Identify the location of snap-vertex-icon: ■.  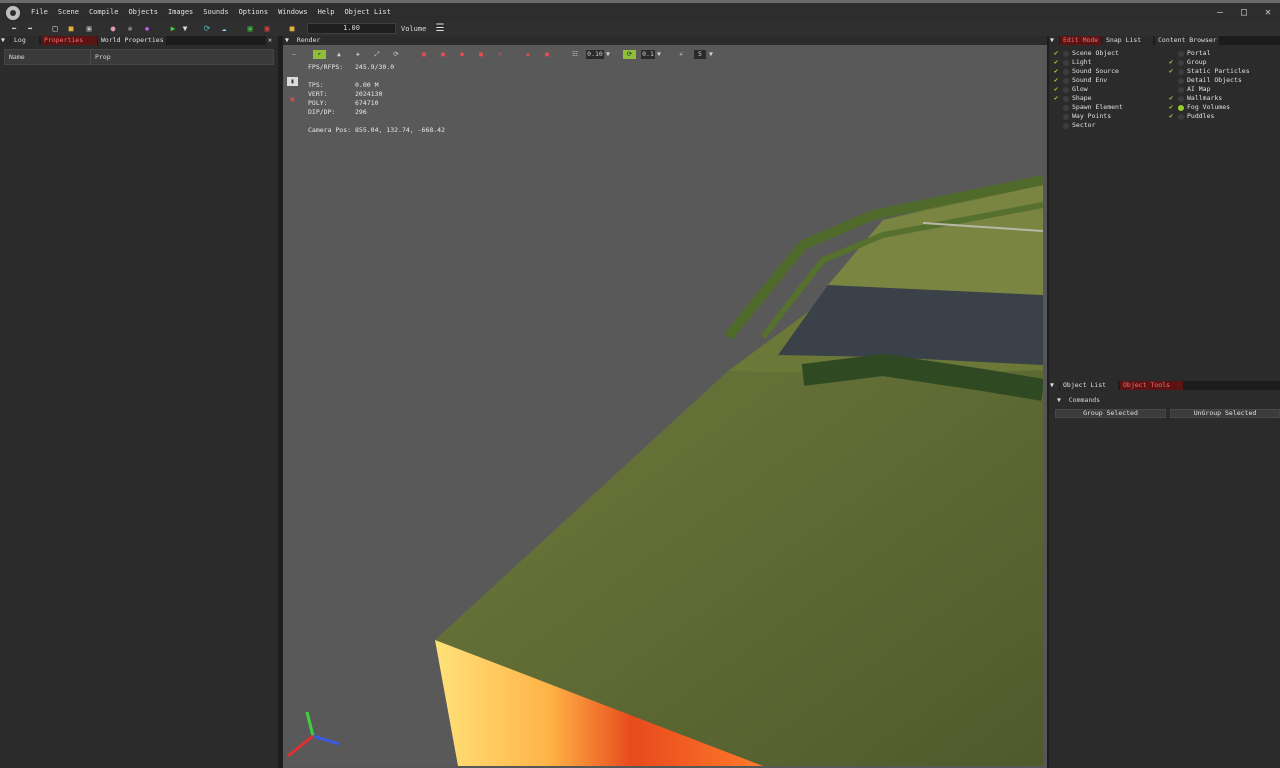
(443, 54).